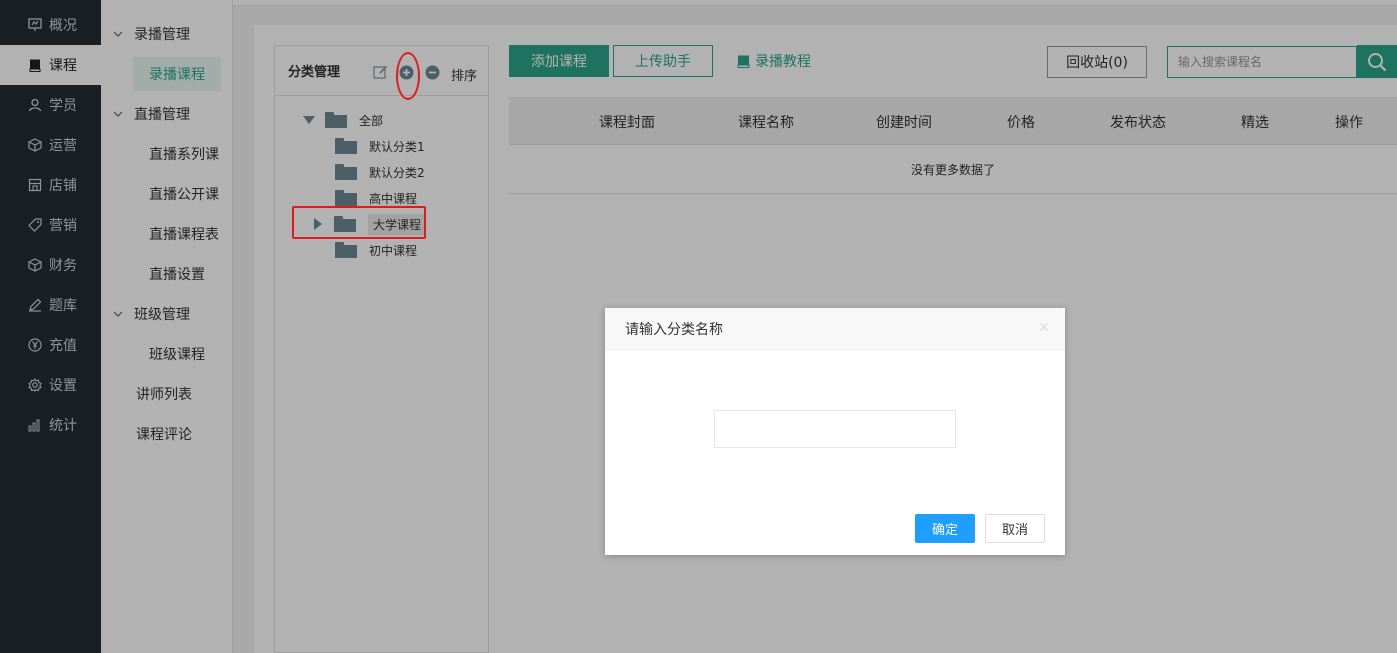  Describe the element at coordinates (945, 528) in the screenshot. I see `confirm-button: 确定` at that location.